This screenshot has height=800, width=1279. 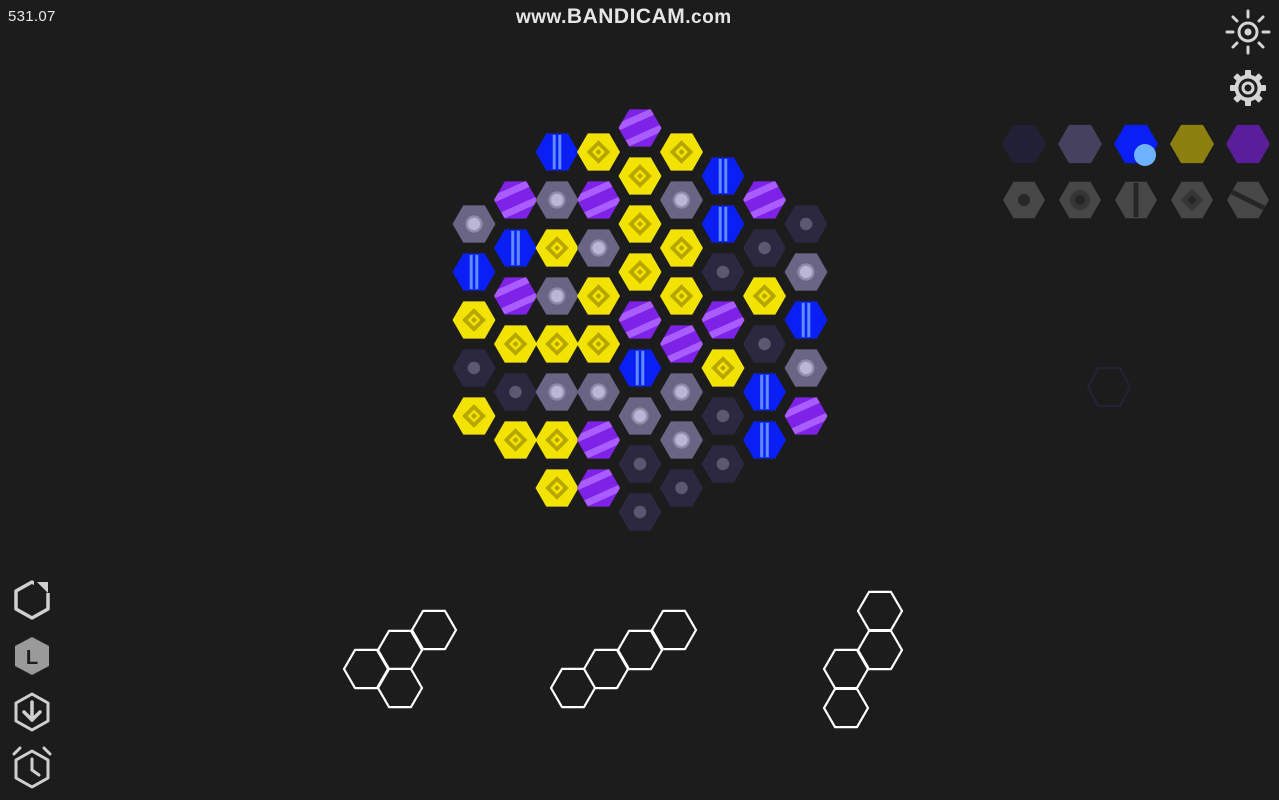 I want to click on download-icon, so click(x=32, y=712).